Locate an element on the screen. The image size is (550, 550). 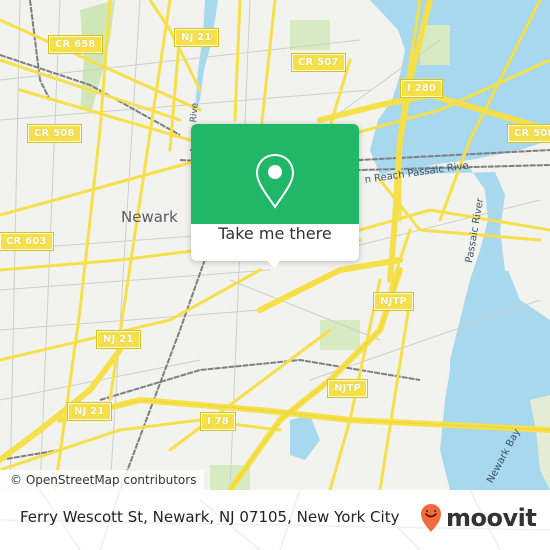
moovit-wordmark: moovit is located at coordinates (491, 518).